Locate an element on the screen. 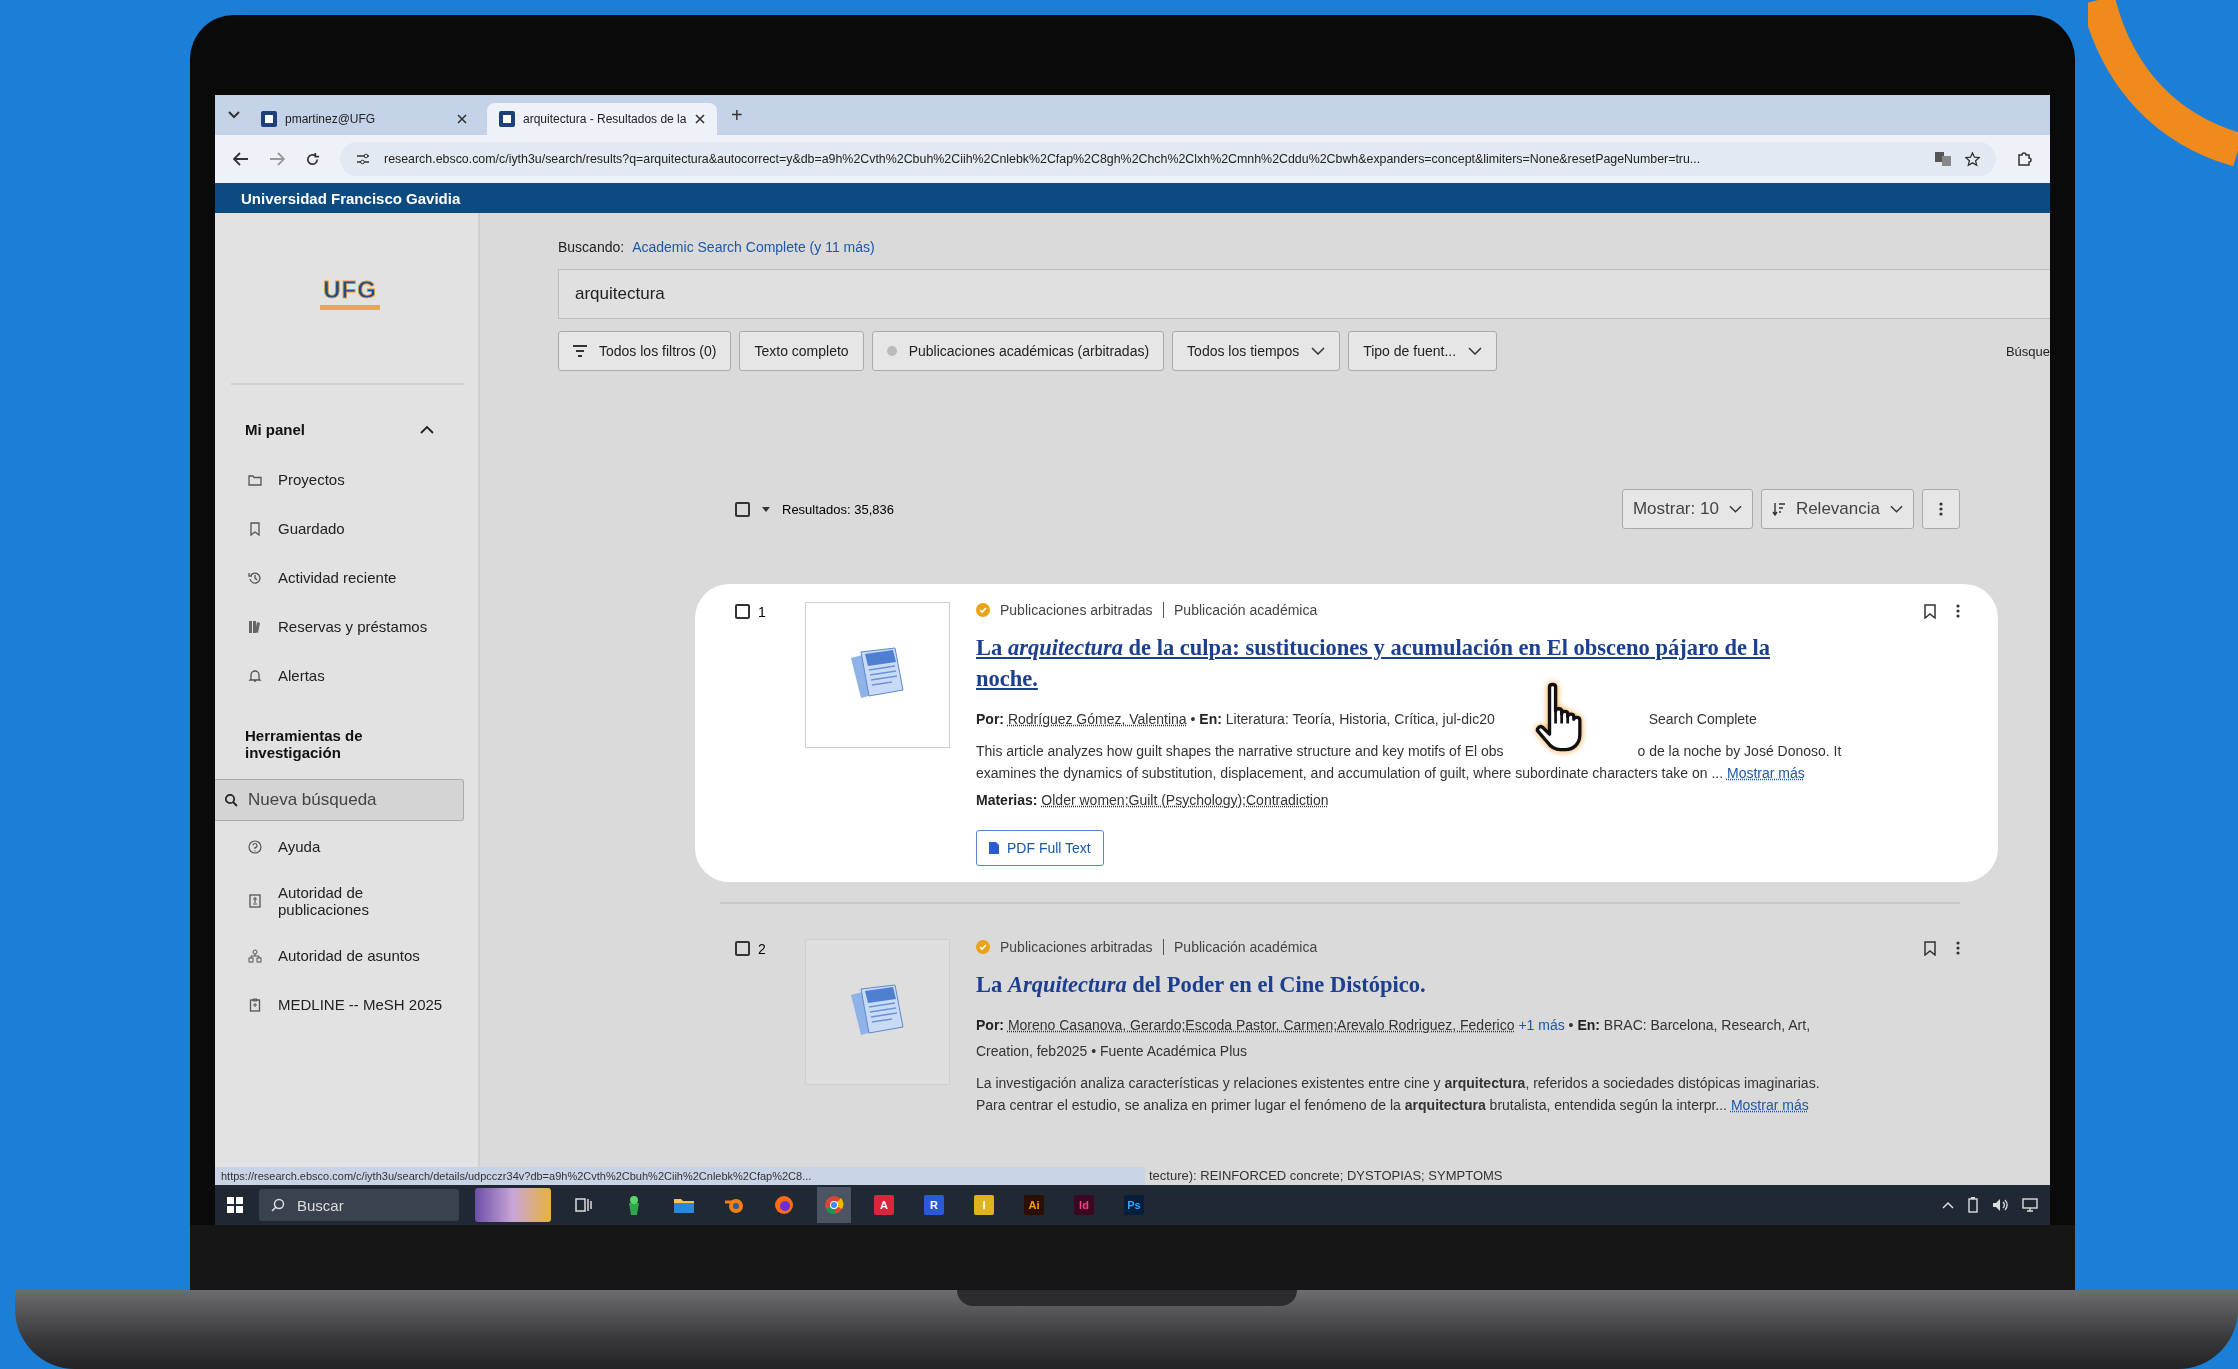 The image size is (2238, 1369). publication-type: Publicación académica is located at coordinates (1246, 610).